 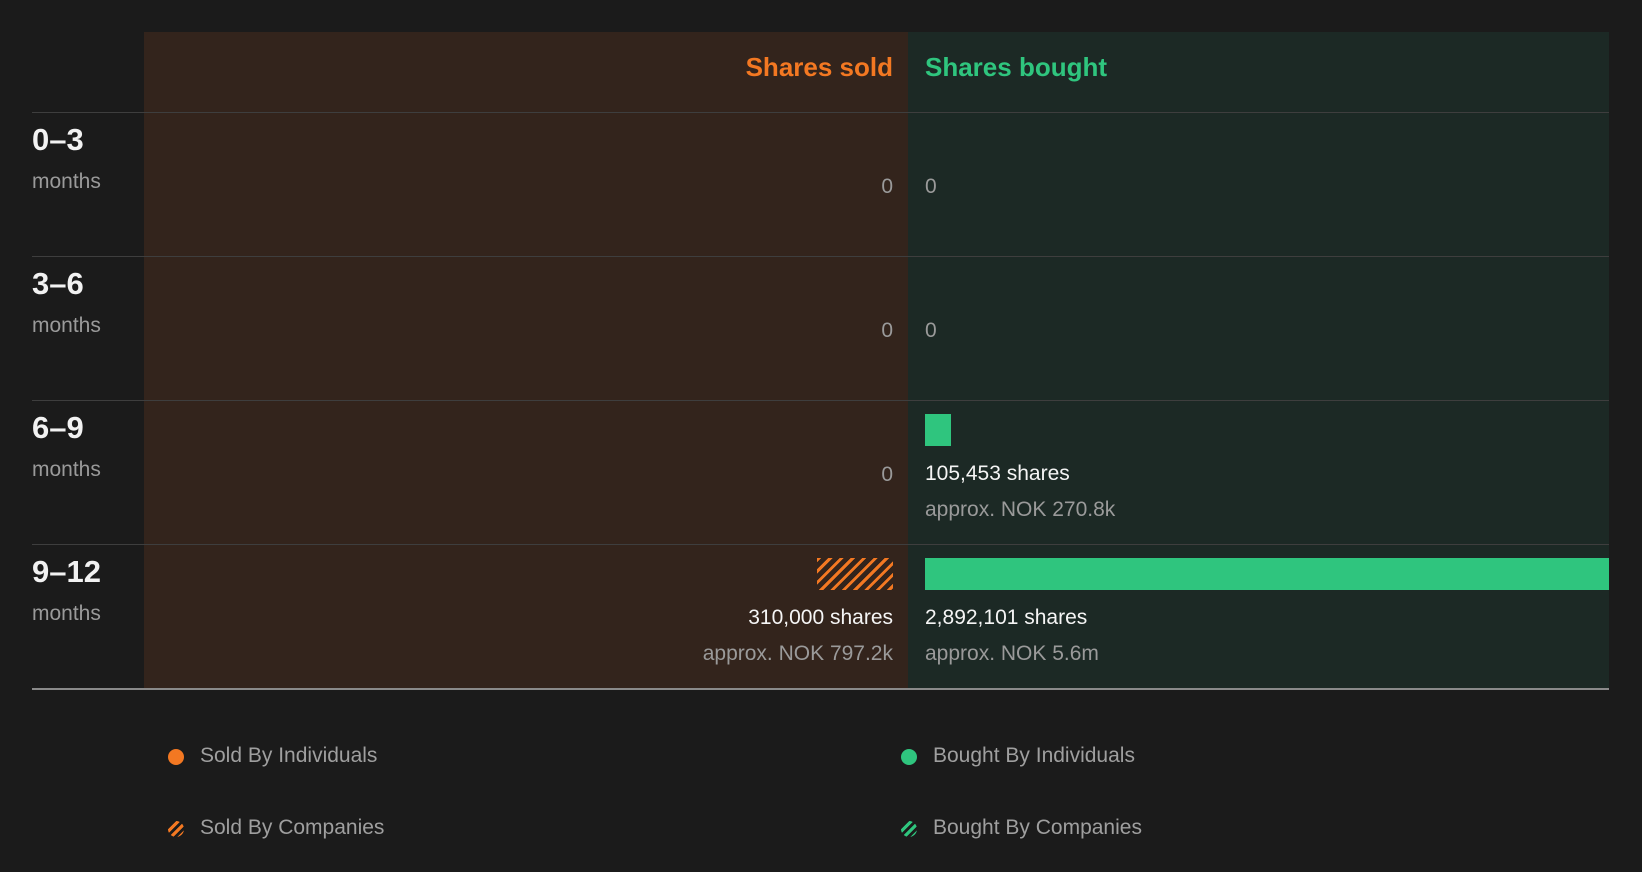 What do you see at coordinates (292, 827) in the screenshot?
I see `legend-label: Sold By Companies` at bounding box center [292, 827].